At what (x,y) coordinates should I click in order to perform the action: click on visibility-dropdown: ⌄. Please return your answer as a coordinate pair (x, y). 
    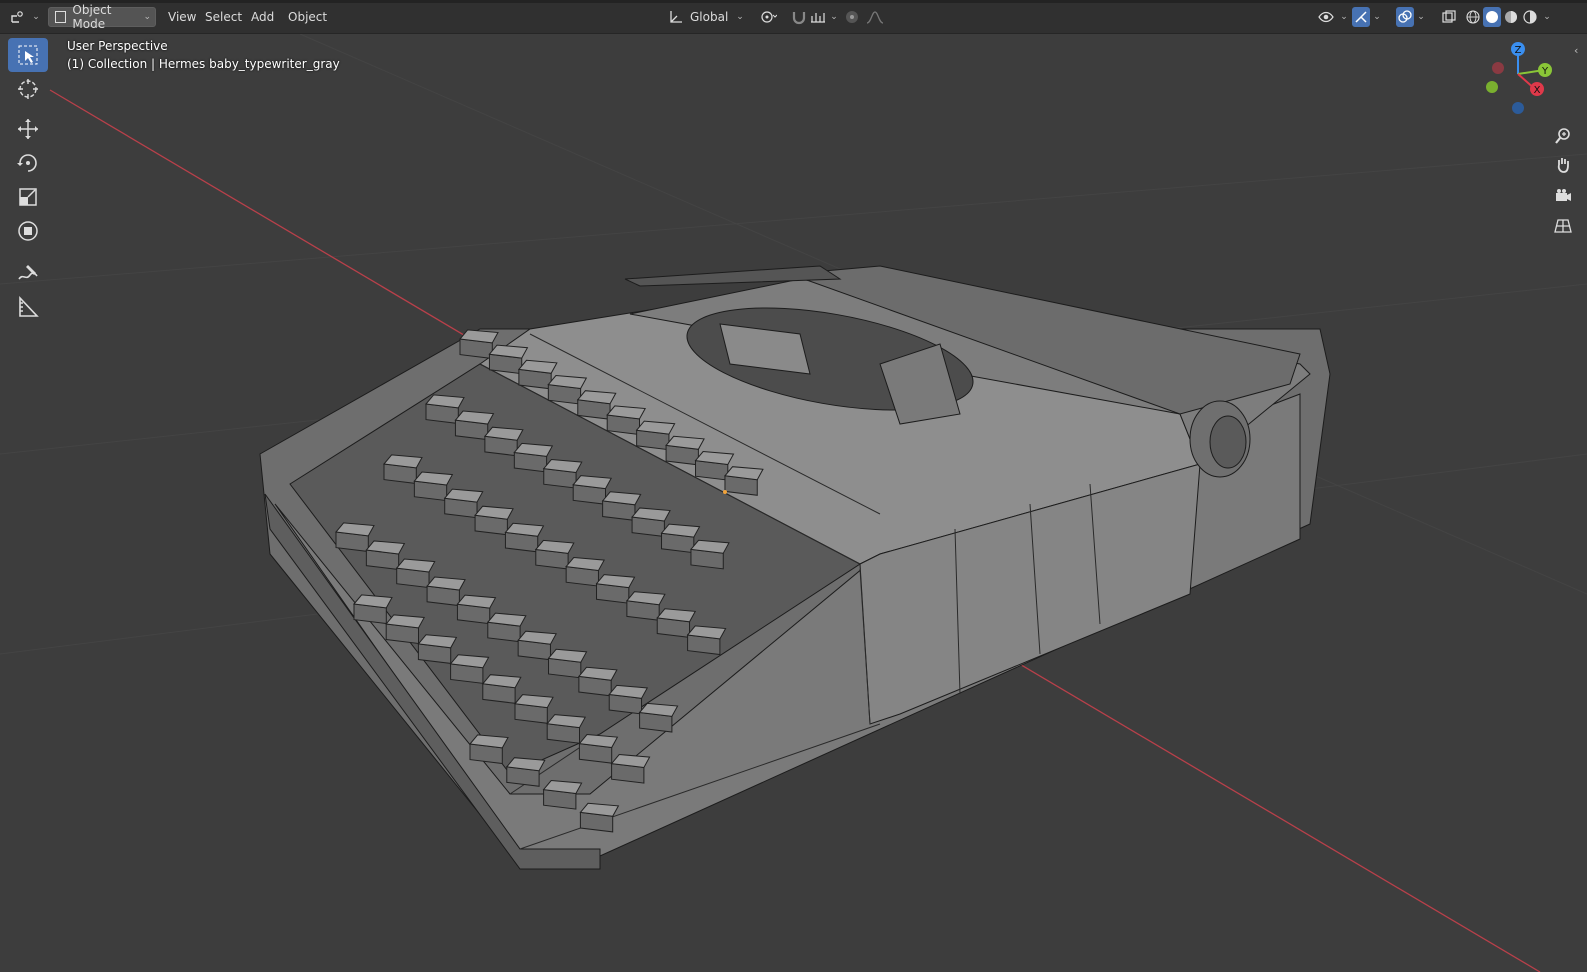
    Looking at the image, I should click on (1333, 17).